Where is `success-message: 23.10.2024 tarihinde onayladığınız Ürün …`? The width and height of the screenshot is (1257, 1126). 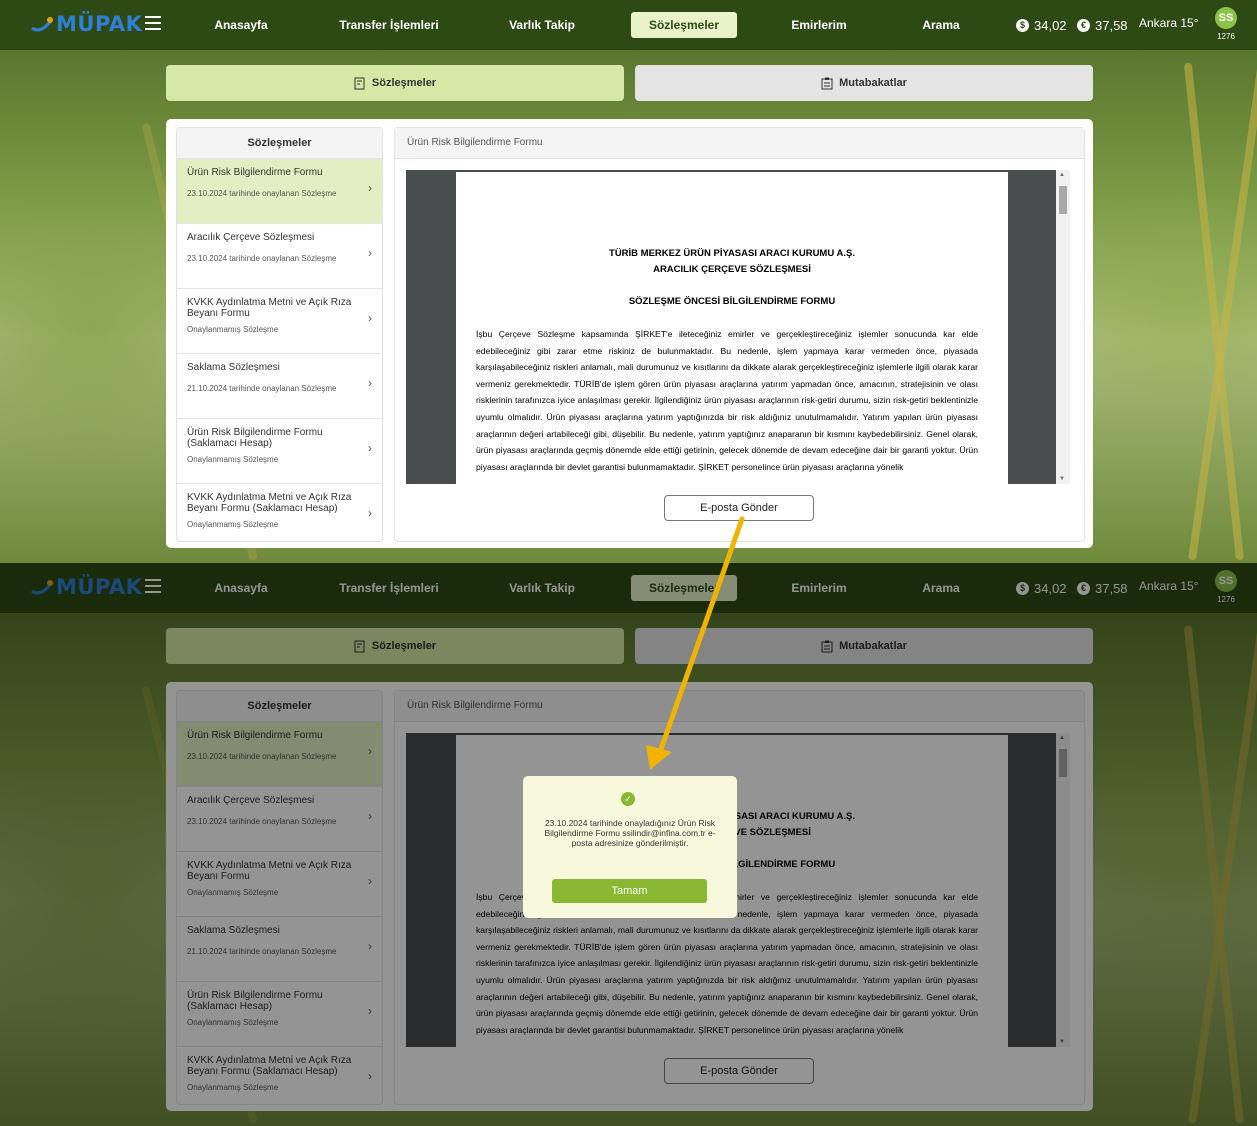
success-message: 23.10.2024 tarihinde onayladığınız Ürün … is located at coordinates (630, 833).